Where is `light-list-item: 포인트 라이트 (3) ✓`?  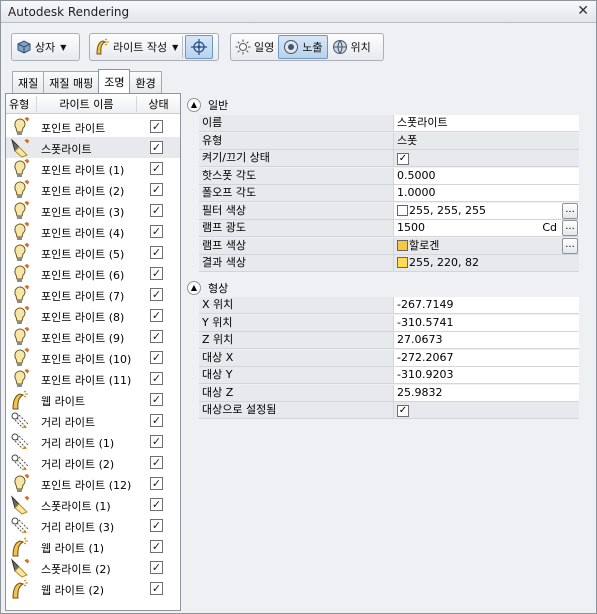 light-list-item: 포인트 라이트 (3) ✓ is located at coordinates (93, 210).